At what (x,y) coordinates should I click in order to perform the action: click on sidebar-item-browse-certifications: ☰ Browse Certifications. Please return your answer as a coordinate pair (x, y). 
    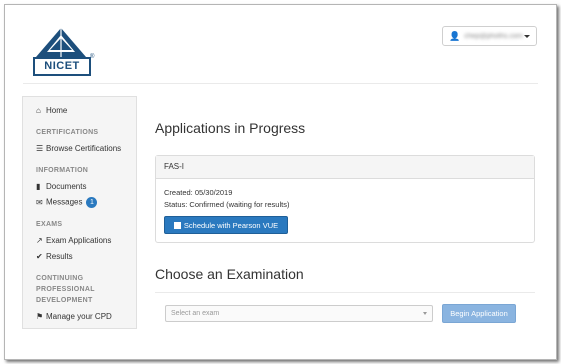
    Looking at the image, I should click on (78, 148).